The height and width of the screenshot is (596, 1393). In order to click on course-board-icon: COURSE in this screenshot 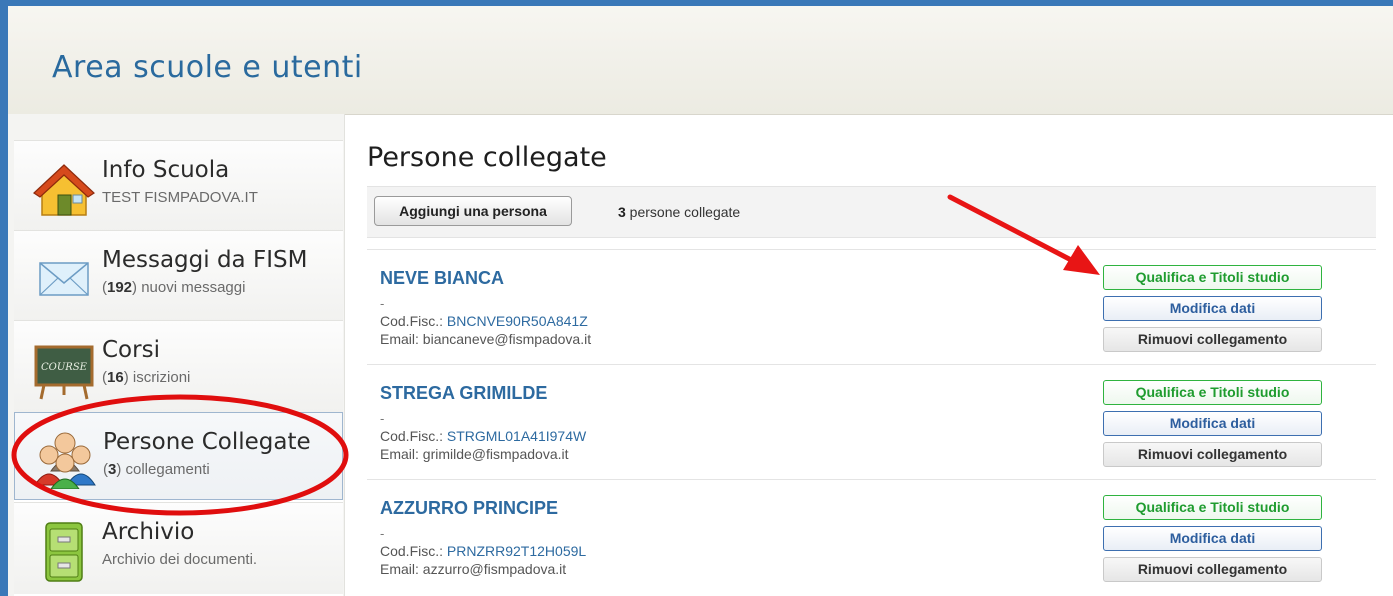, I will do `click(64, 369)`.